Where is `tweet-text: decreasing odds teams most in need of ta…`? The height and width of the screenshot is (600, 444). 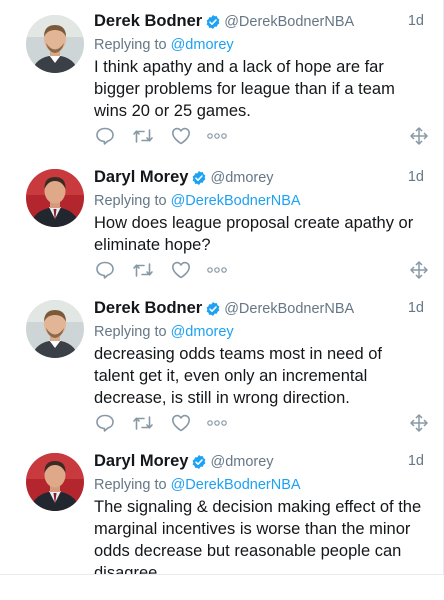 tweet-text: decreasing odds teams most in need of ta… is located at coordinates (238, 376).